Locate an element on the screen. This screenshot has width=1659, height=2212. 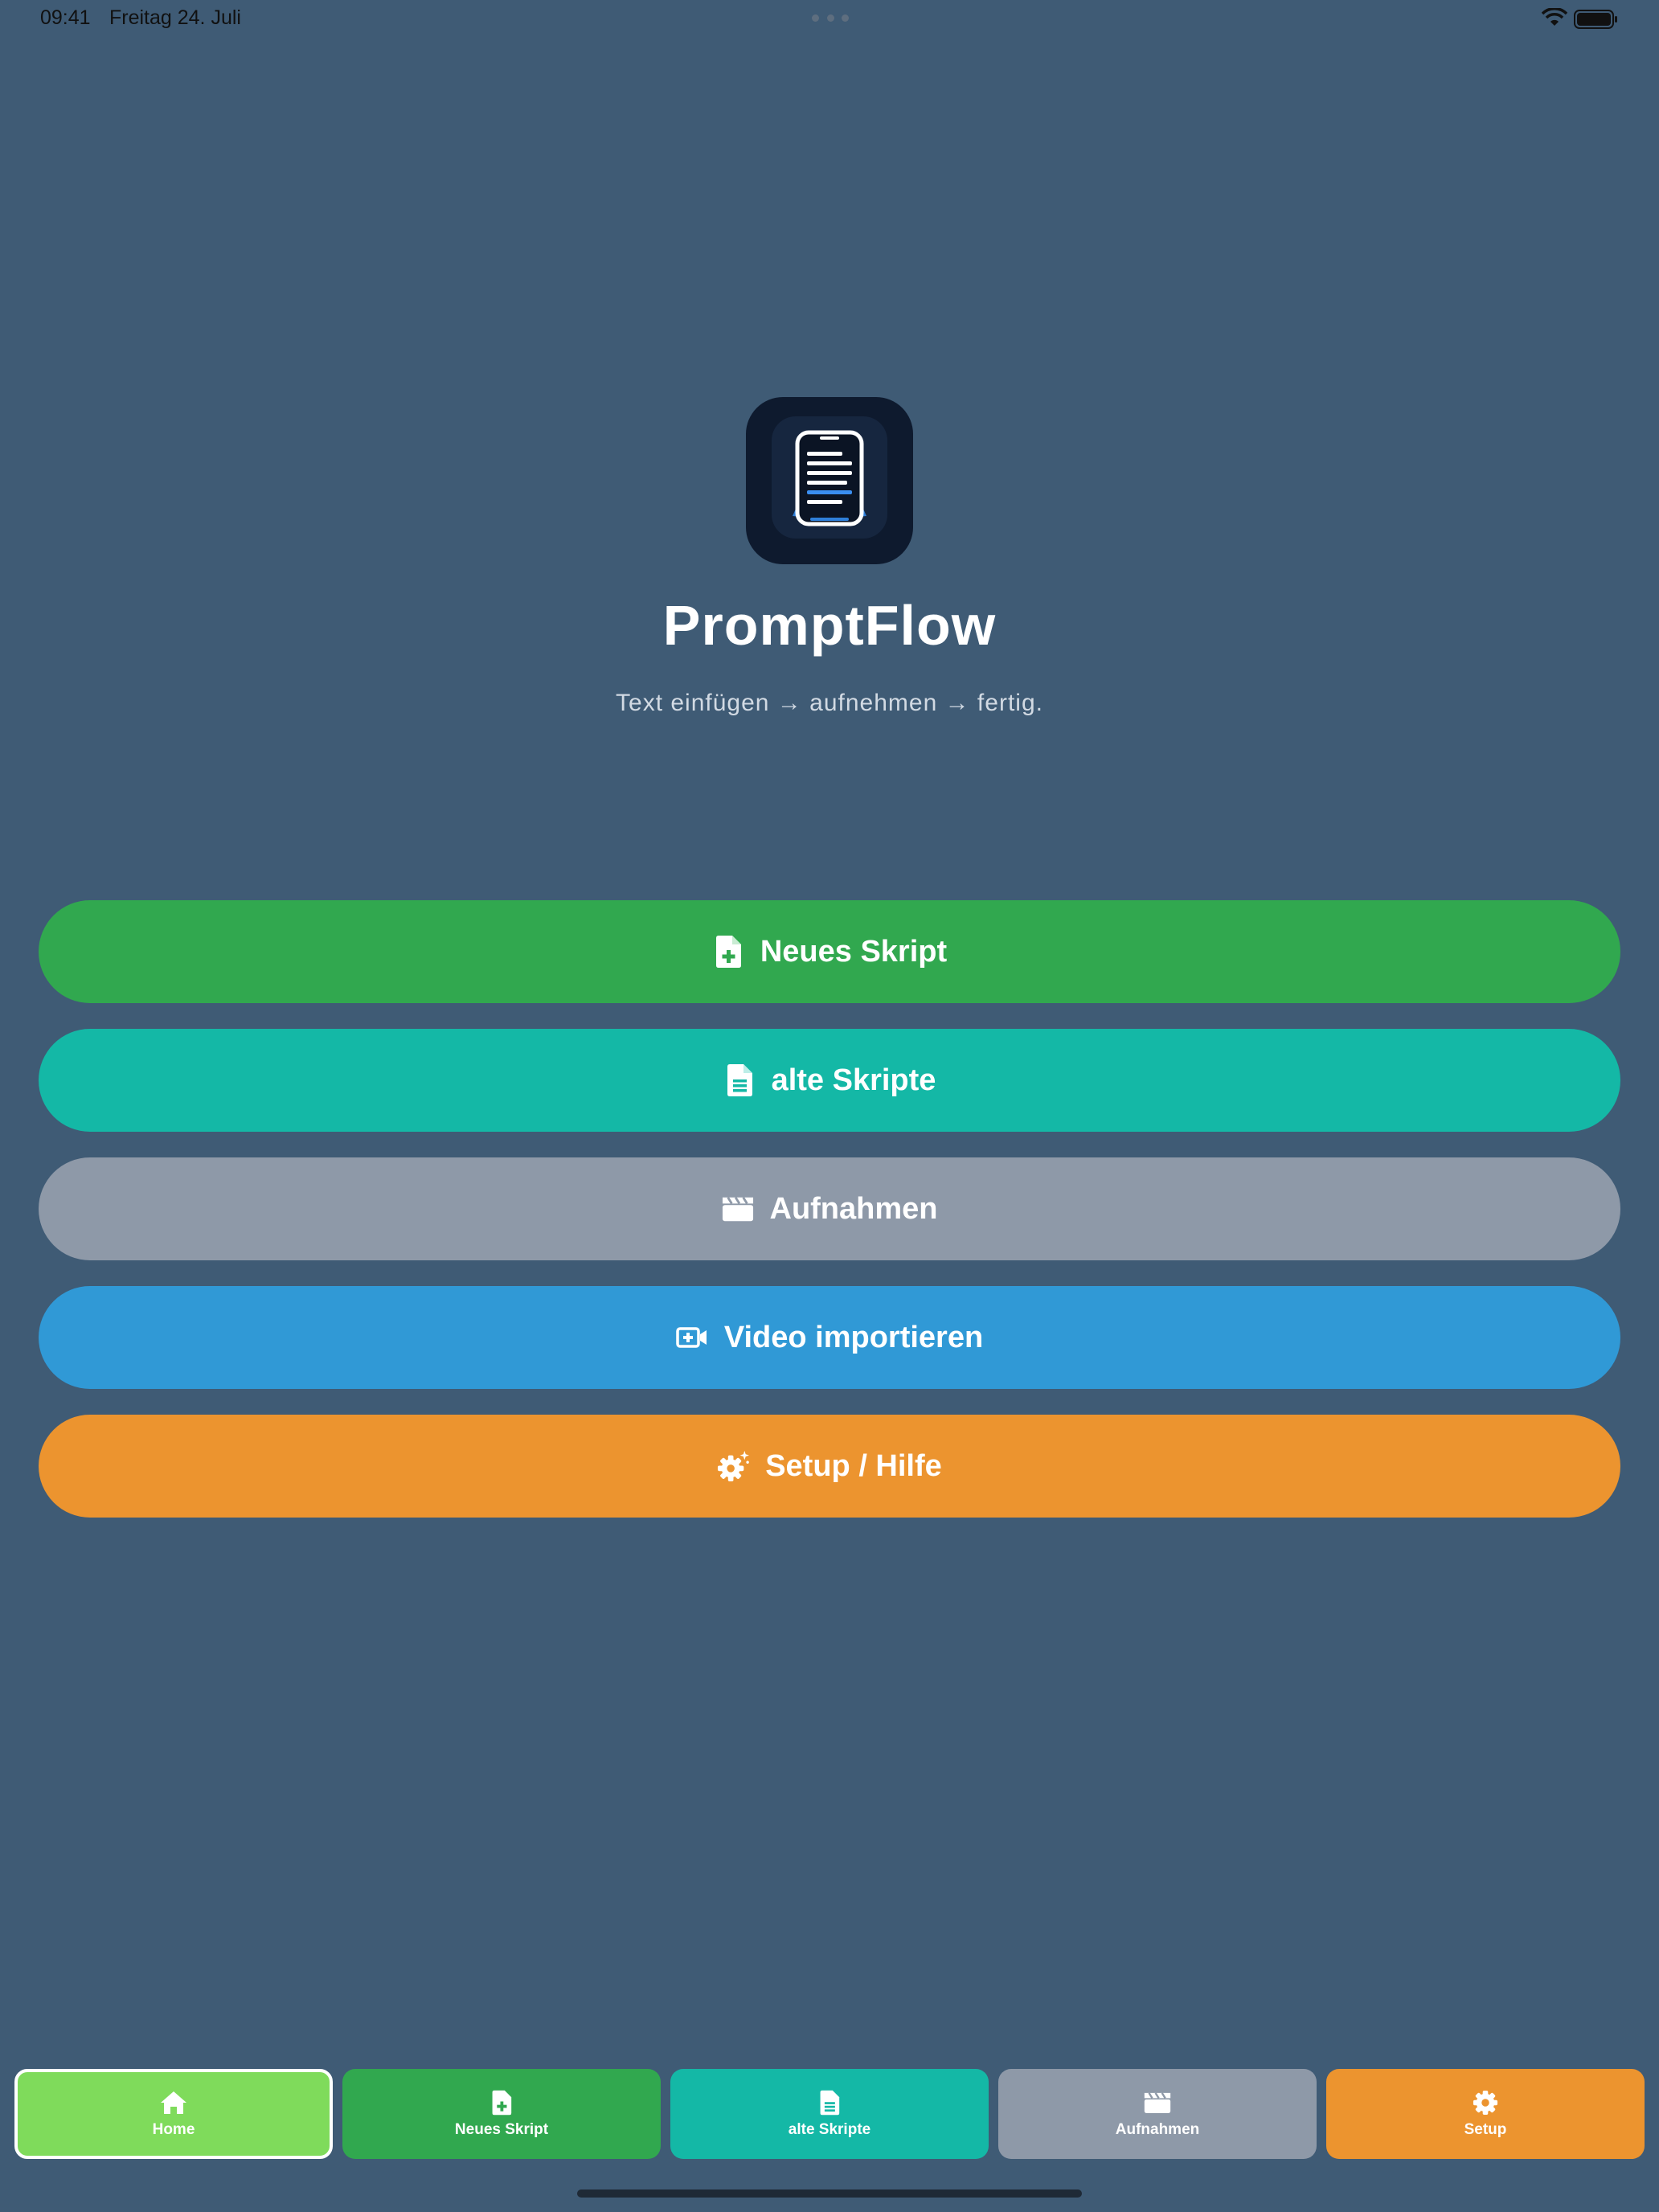
tab-recordings-label: Aufnahmen is located at coordinates (1157, 2129).